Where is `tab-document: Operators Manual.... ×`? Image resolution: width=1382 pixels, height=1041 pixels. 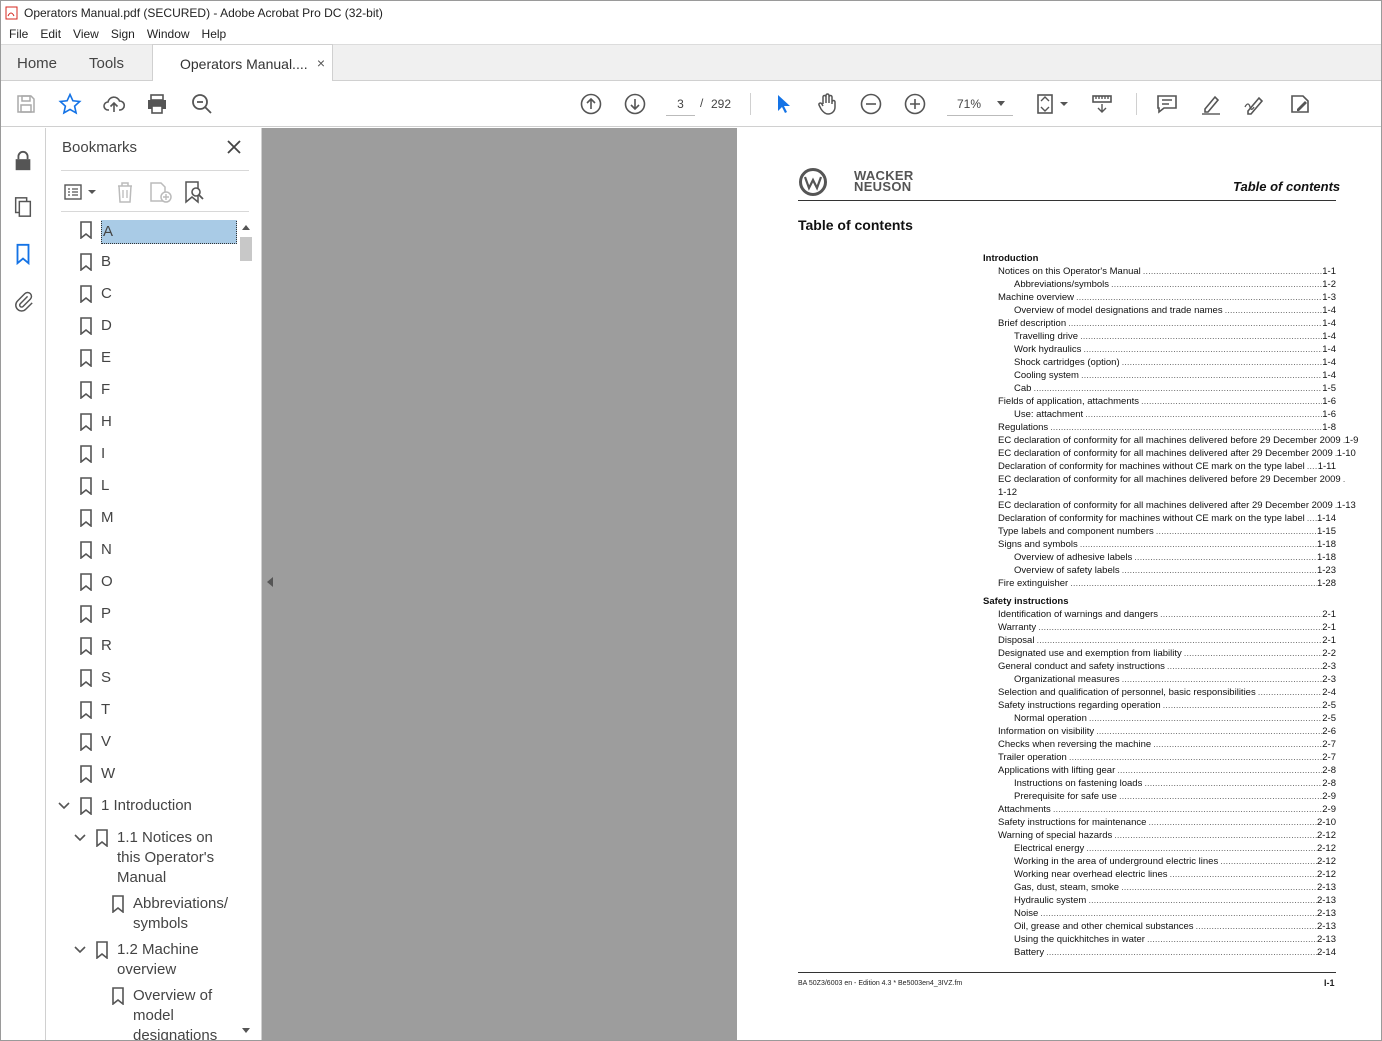 tab-document: Operators Manual.... × is located at coordinates (242, 63).